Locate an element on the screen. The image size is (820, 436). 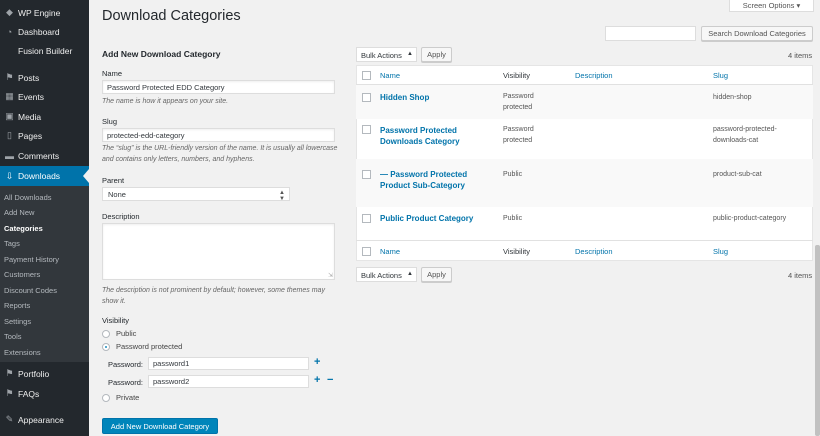
visibility-password-label: Password protected is located at coordinates (149, 346).